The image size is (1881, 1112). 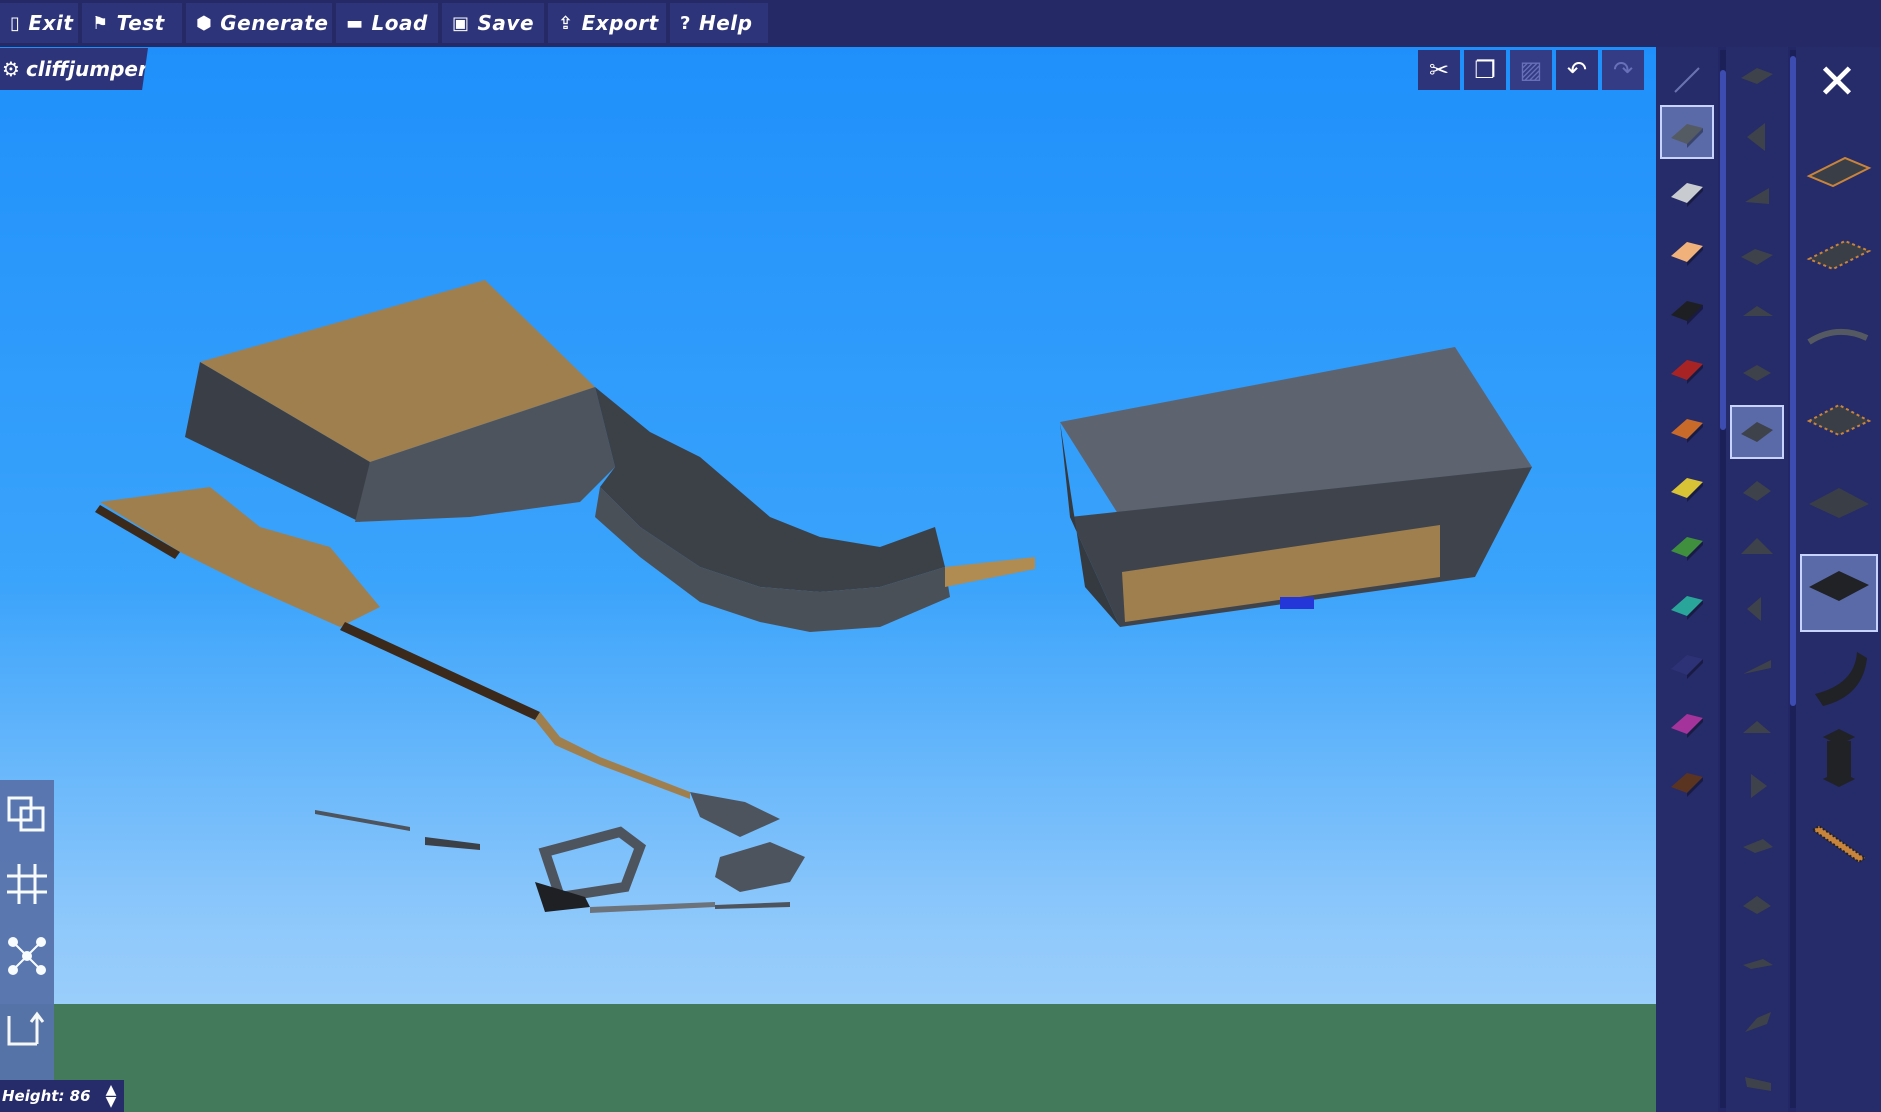 What do you see at coordinates (140, 23) in the screenshot?
I see `test-label: Test` at bounding box center [140, 23].